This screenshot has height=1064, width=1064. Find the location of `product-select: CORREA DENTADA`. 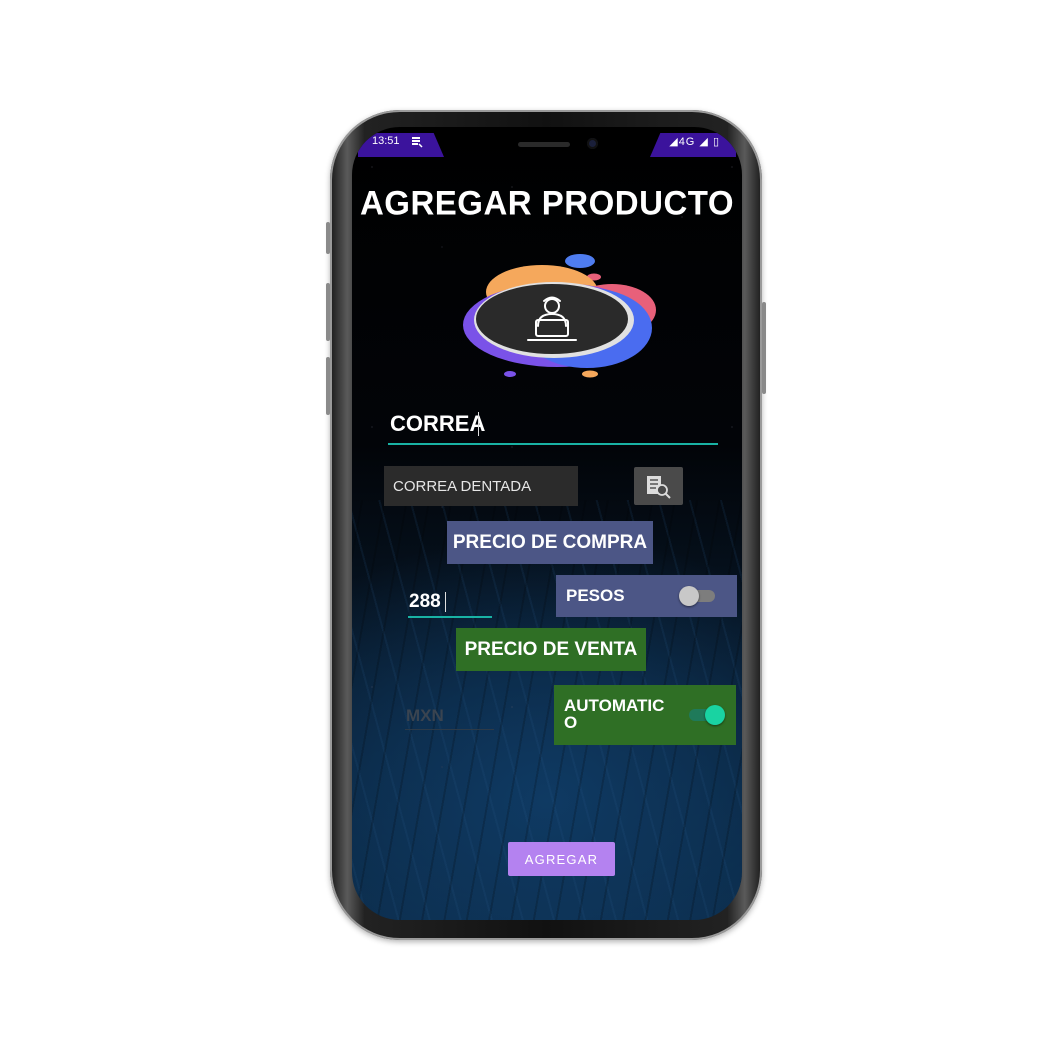

product-select: CORREA DENTADA is located at coordinates (481, 486).